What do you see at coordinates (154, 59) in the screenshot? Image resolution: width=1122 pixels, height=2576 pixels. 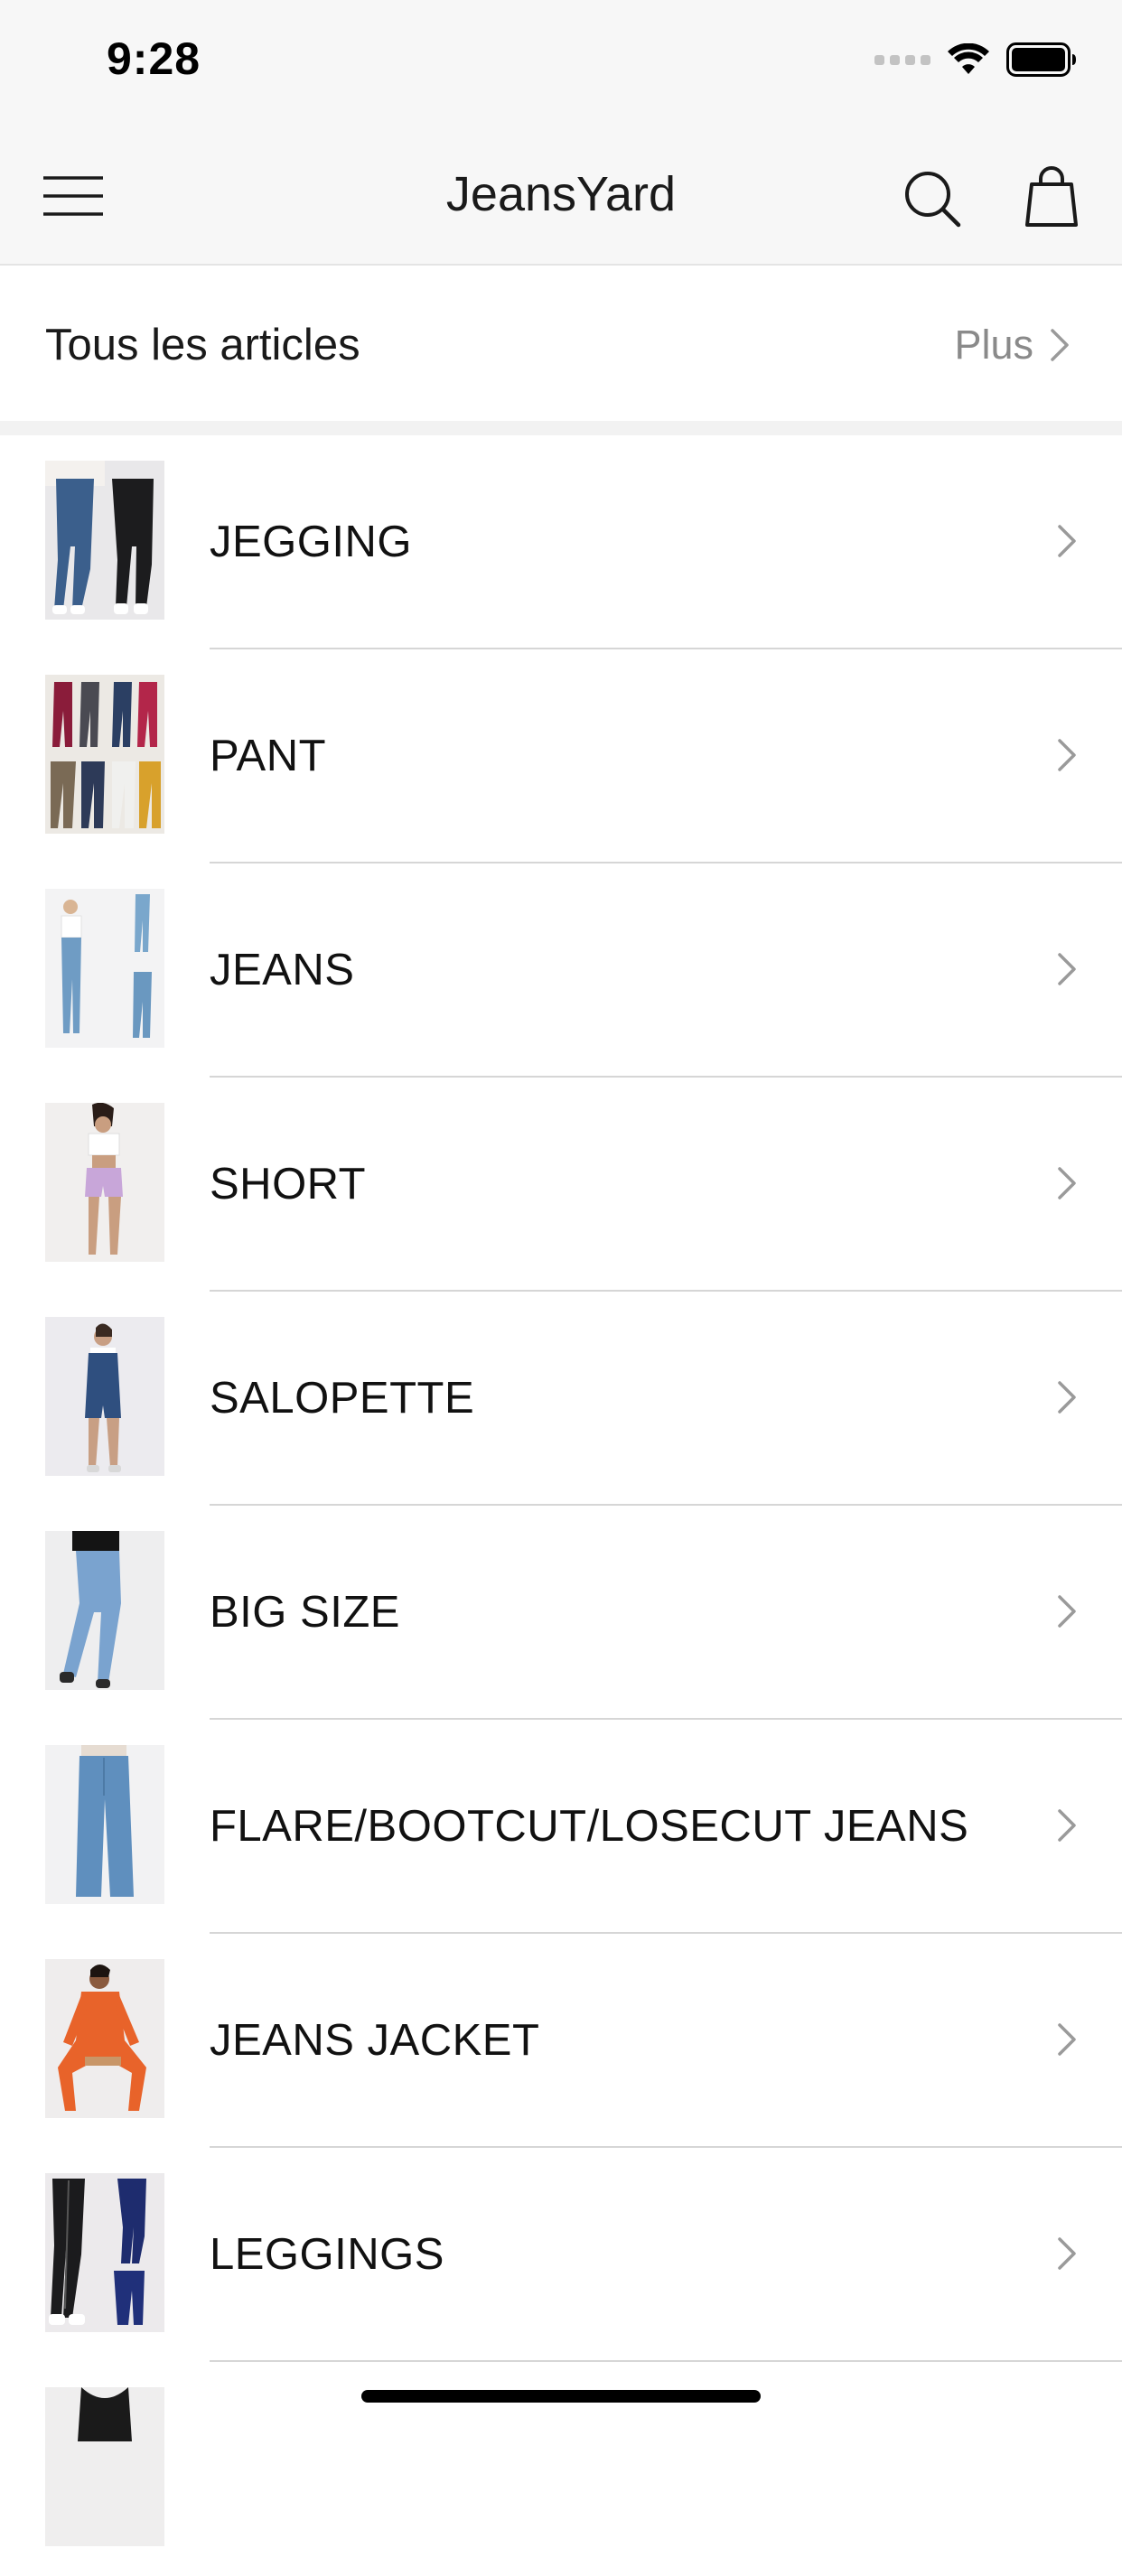 I see `status-time: 9:28` at bounding box center [154, 59].